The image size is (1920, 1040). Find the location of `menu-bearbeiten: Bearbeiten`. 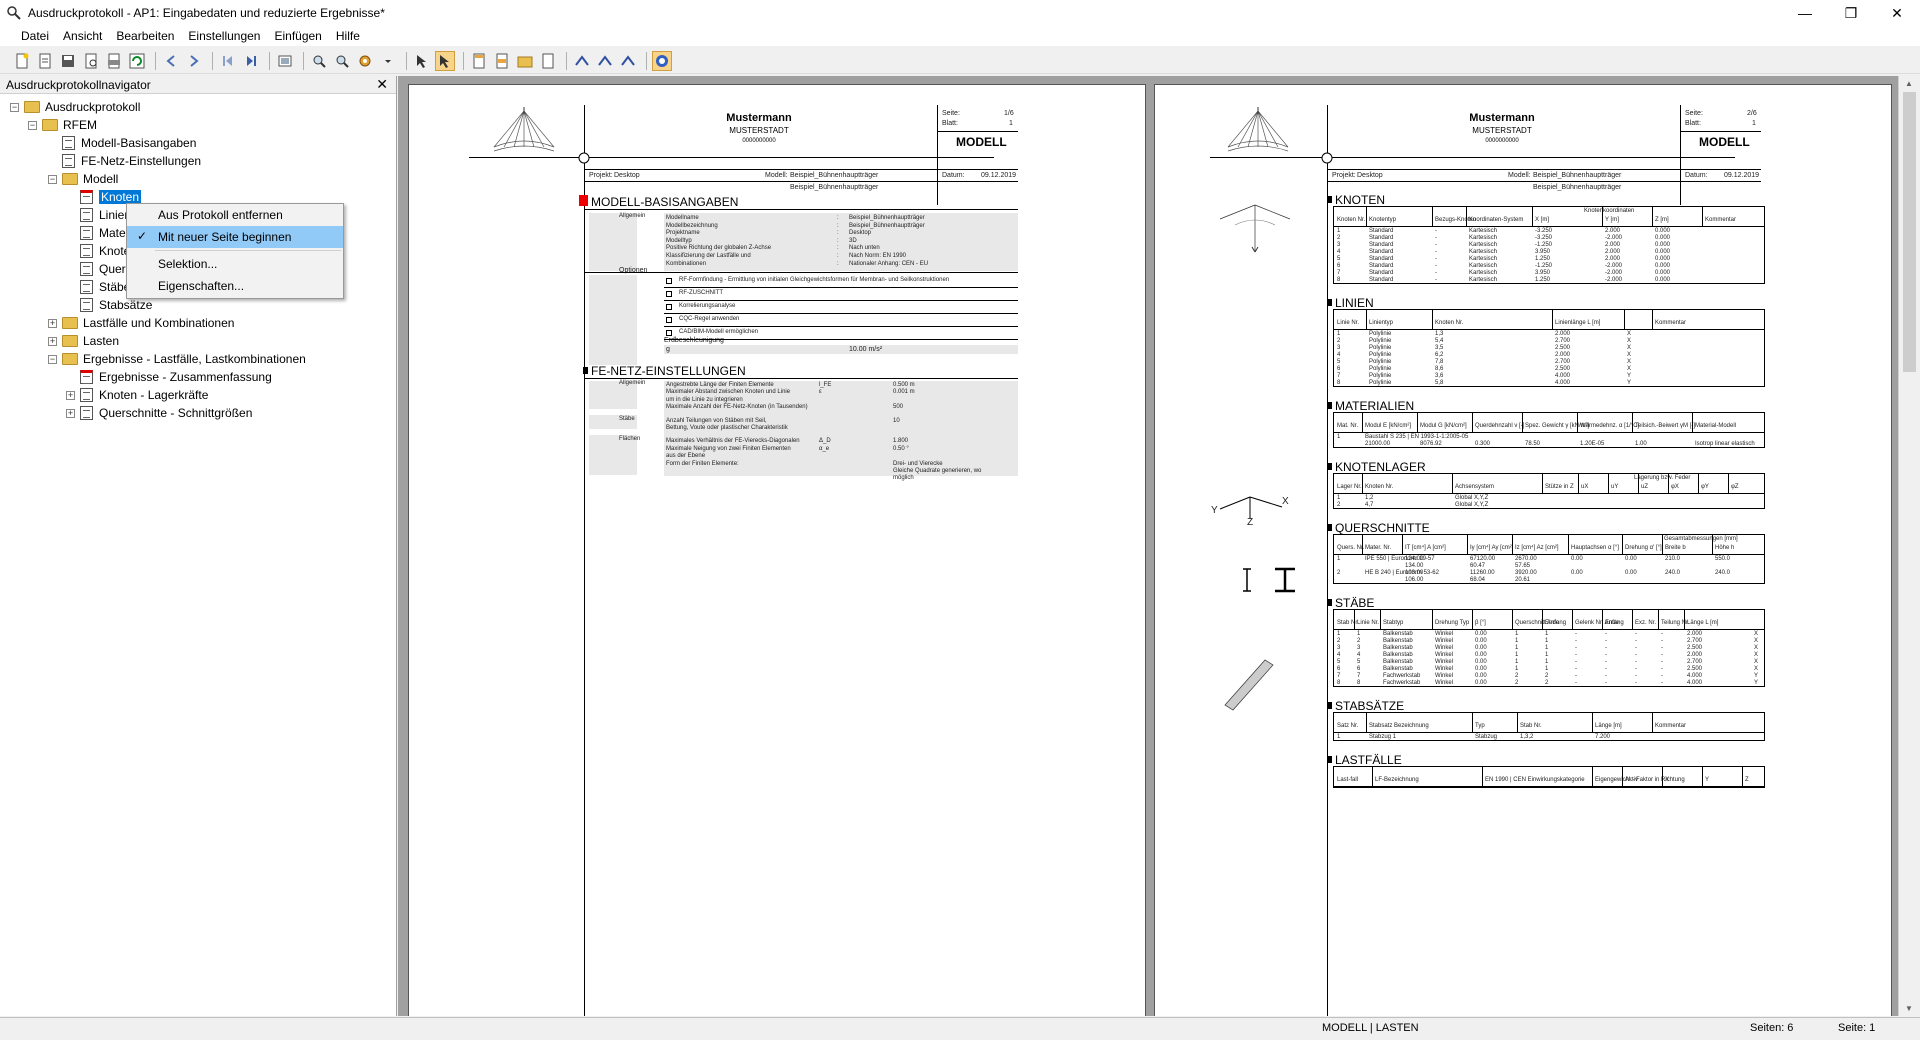

menu-bearbeiten: Bearbeiten is located at coordinates (145, 36).